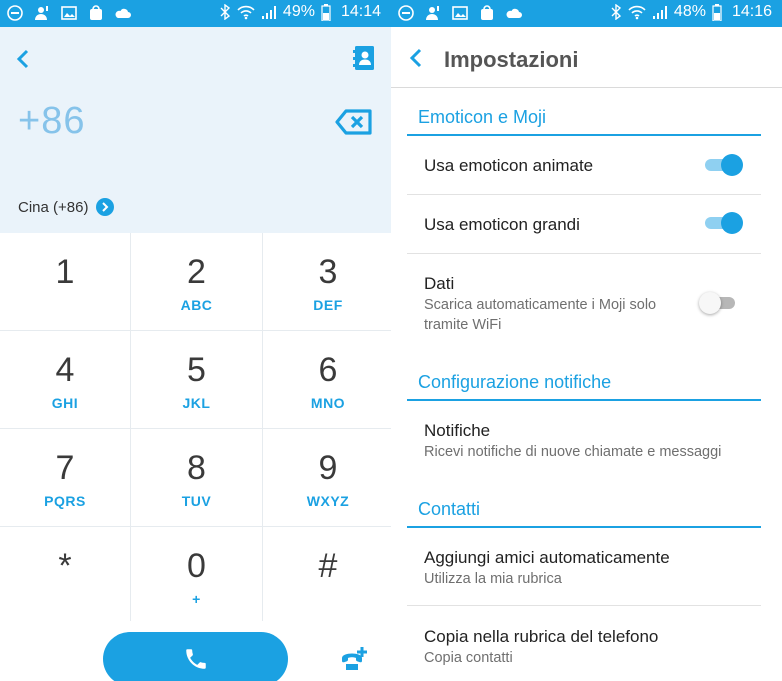  I want to click on key-3: 3 DEF, so click(327, 281).